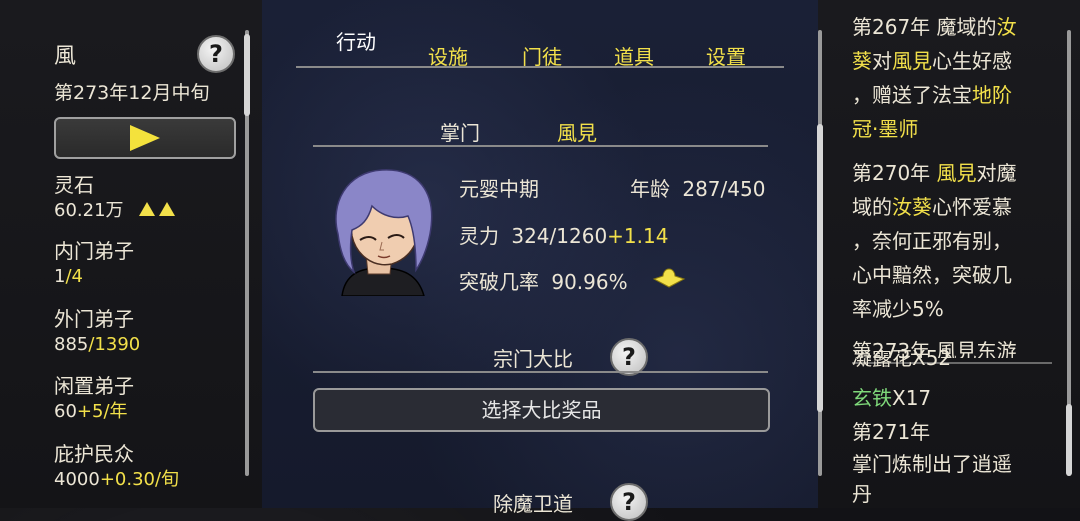 The height and width of the screenshot is (521, 1080). I want to click on tab-settings: 设置, so click(726, 57).